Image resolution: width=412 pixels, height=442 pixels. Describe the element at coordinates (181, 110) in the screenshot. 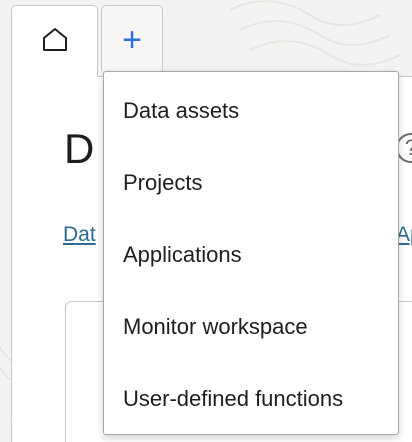

I see `menu-item-label: Data assets` at that location.